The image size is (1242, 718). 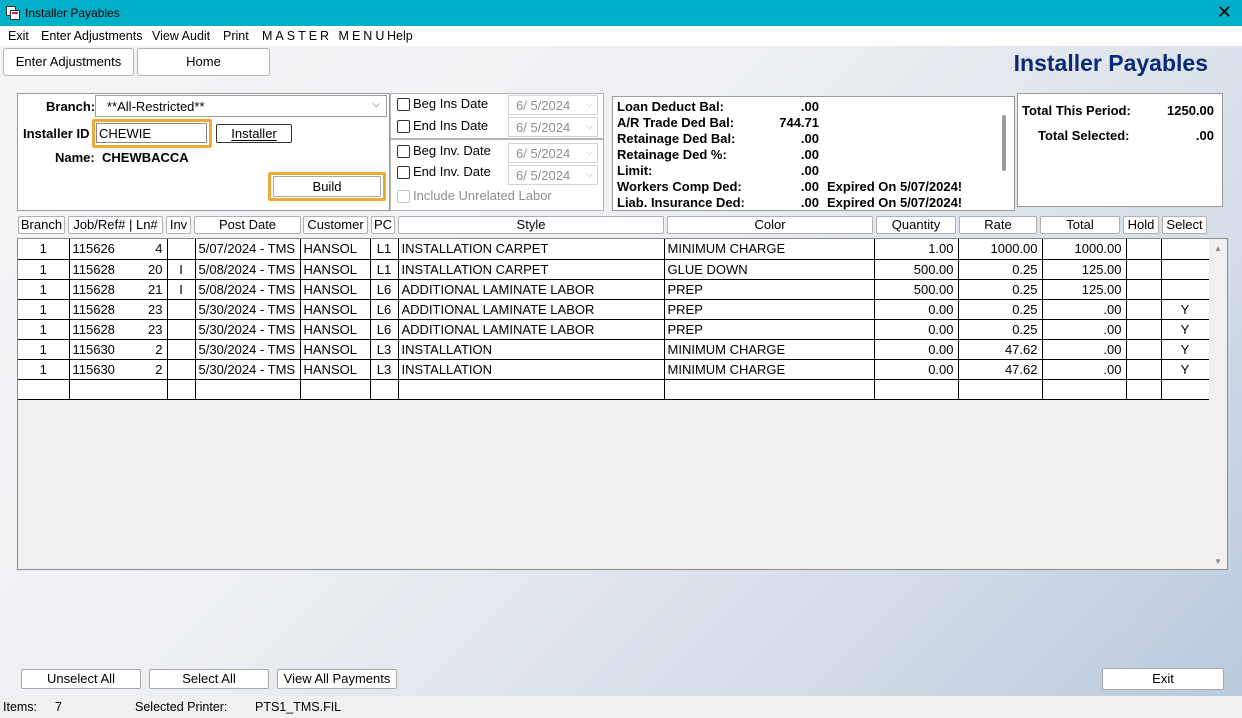 What do you see at coordinates (324, 36) in the screenshot?
I see `menu-master-menu: MASTER MENU` at bounding box center [324, 36].